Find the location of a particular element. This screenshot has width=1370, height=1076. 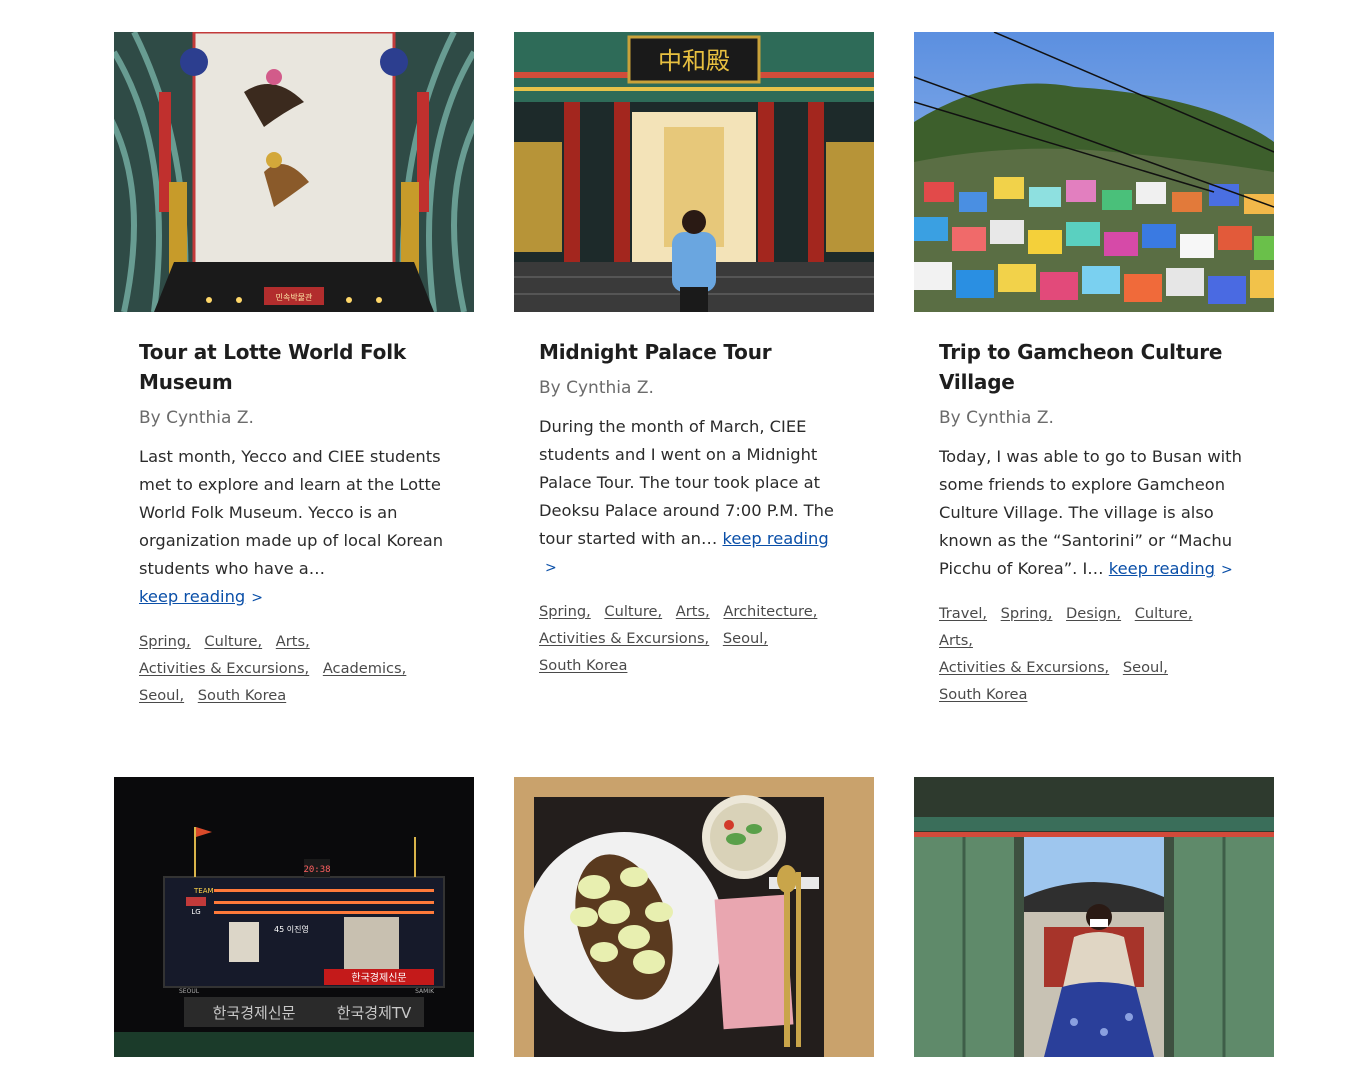

scoreboard-time: 20:38 is located at coordinates (316, 870).